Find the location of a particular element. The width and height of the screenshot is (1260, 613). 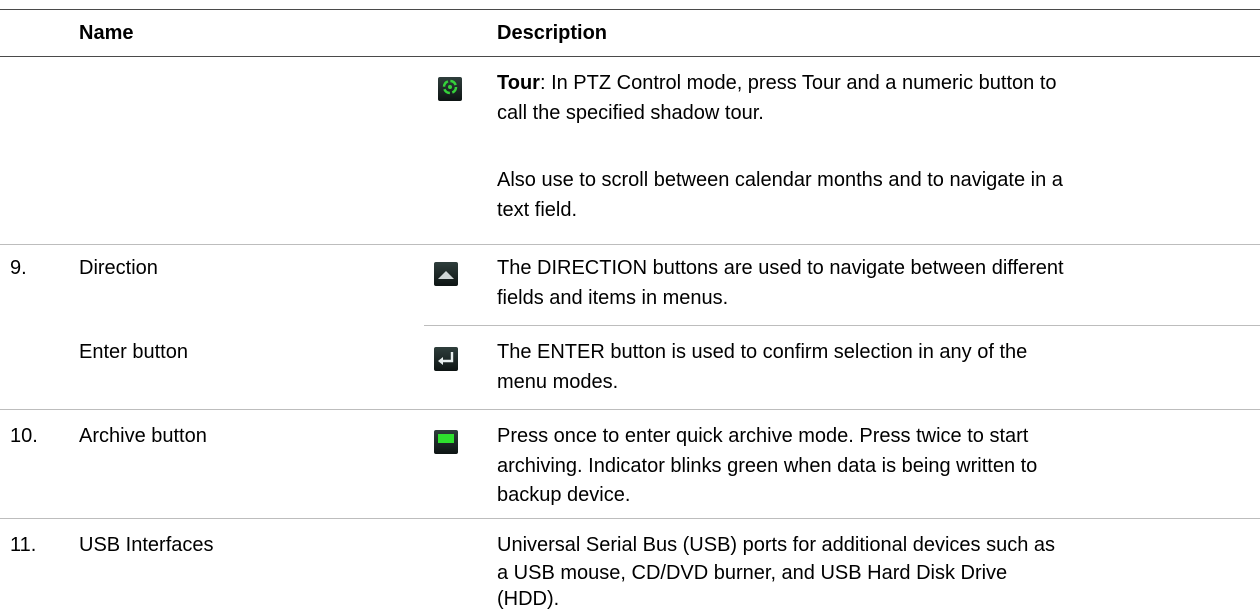

tour-description-line2: call the specified shadow tour. is located at coordinates (630, 113).